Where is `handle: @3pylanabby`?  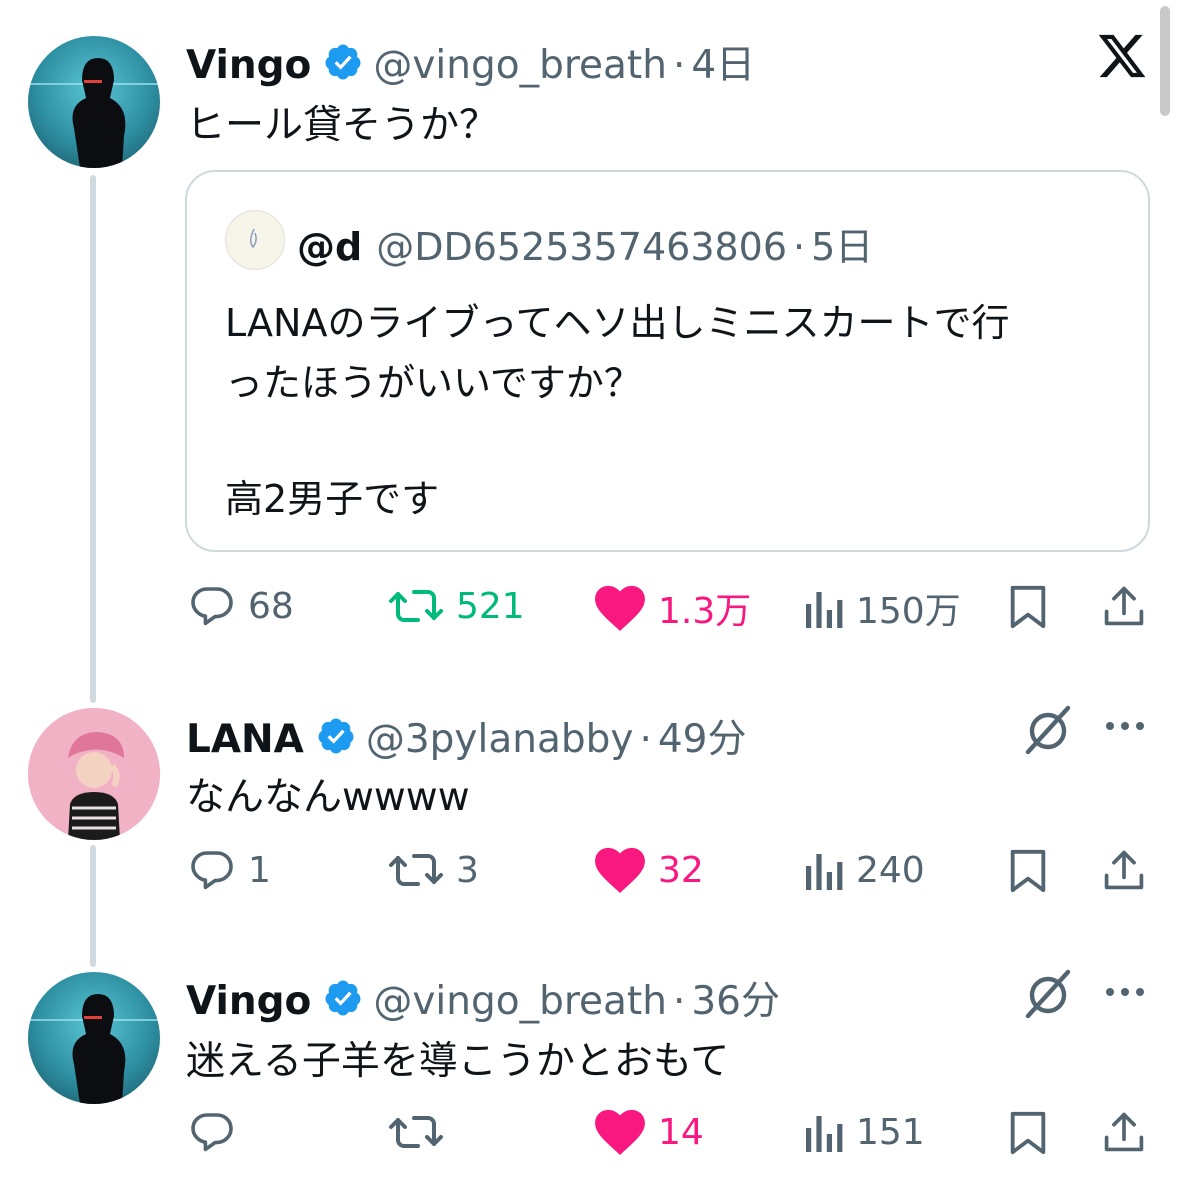 handle: @3pylanabby is located at coordinates (500, 739).